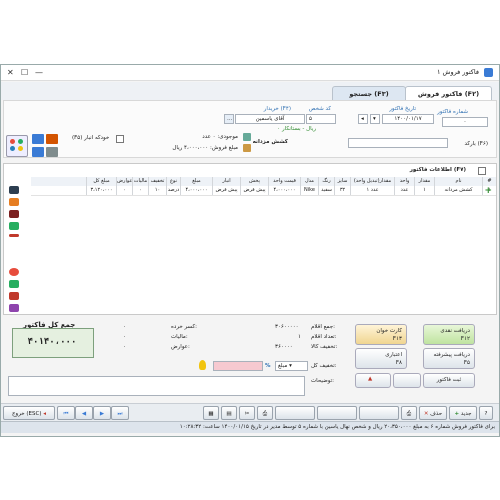 This screenshot has width=500, height=500. I want to click on new-icon: +, so click(457, 414).